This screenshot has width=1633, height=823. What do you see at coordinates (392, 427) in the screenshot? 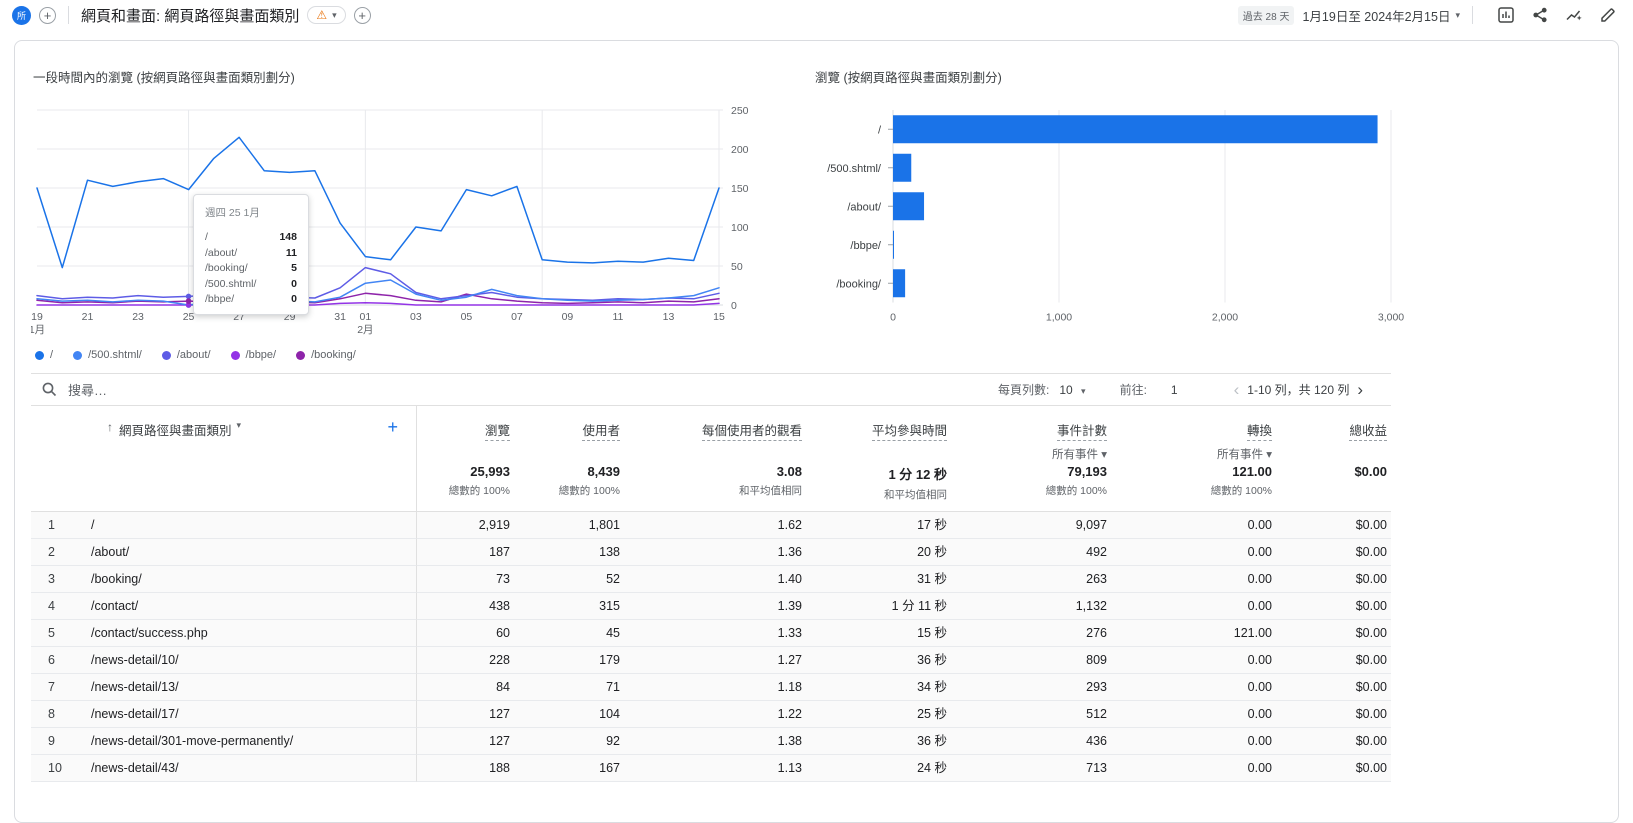
I see `add-dimension-button: +` at bounding box center [392, 427].